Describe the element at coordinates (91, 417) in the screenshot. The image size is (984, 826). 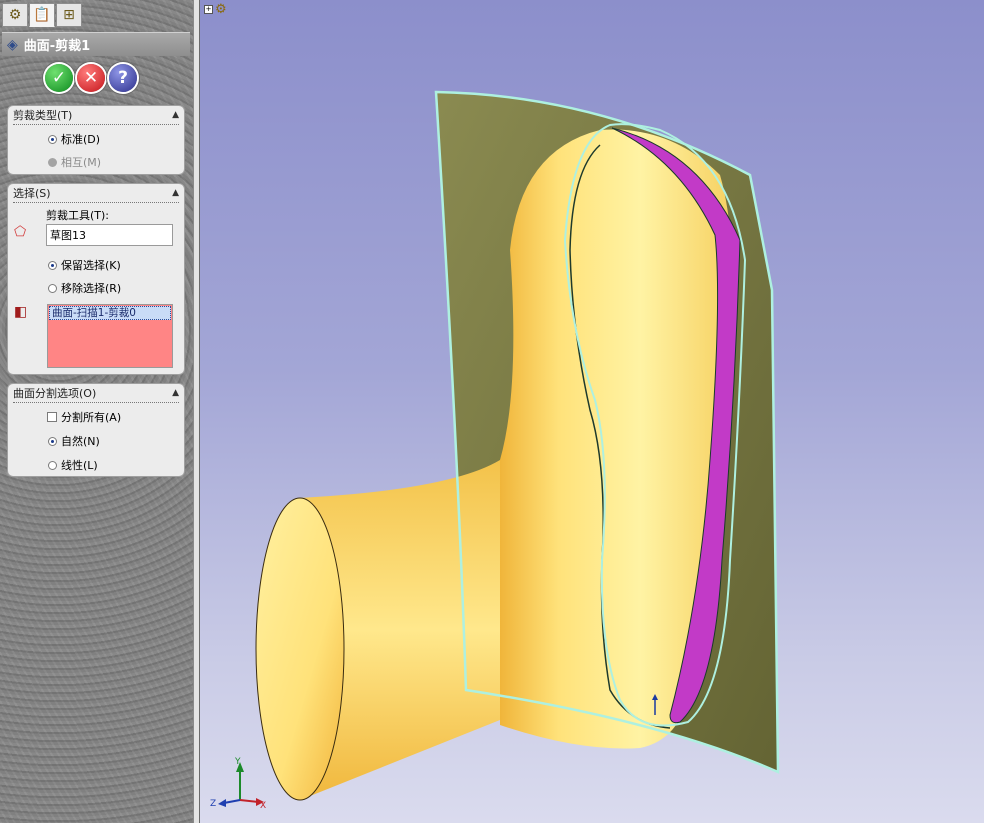
I see `split-all-label: 分割所有(A)` at that location.